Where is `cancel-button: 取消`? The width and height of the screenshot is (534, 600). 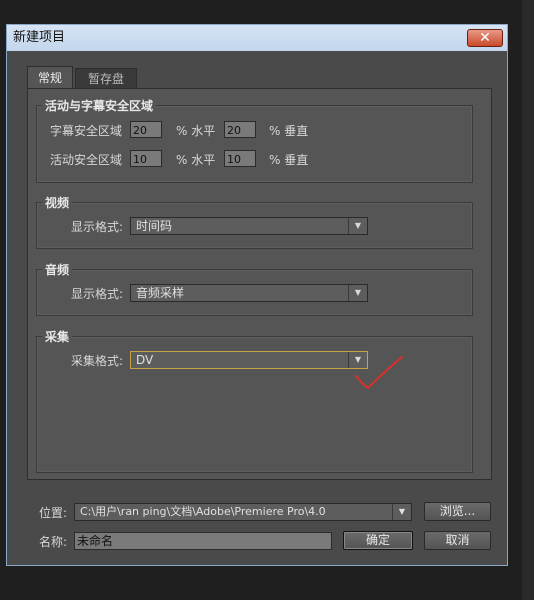
cancel-button: 取消 is located at coordinates (457, 540).